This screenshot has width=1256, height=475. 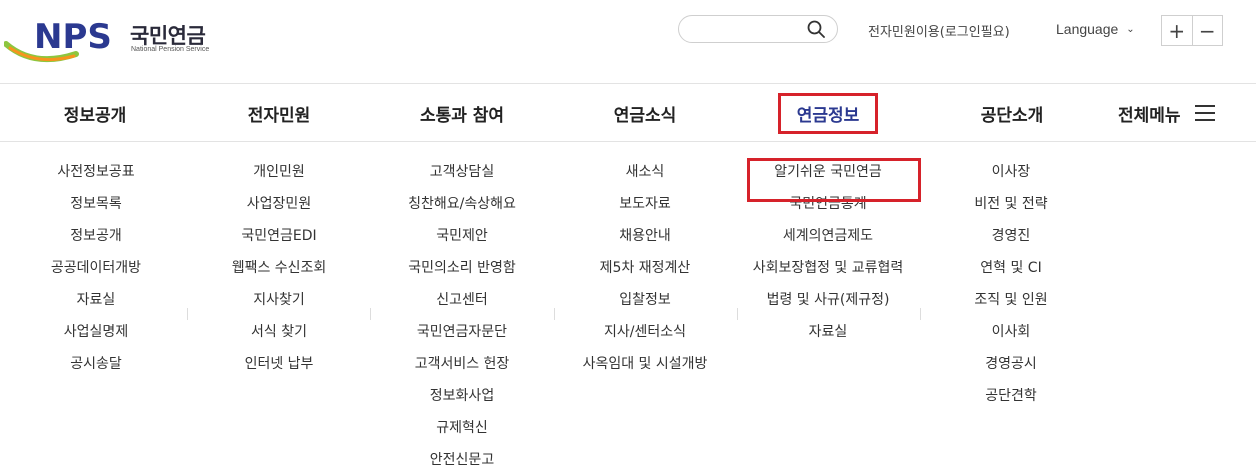 I want to click on gnb-item-e-petition: 전자민원, so click(x=279, y=113).